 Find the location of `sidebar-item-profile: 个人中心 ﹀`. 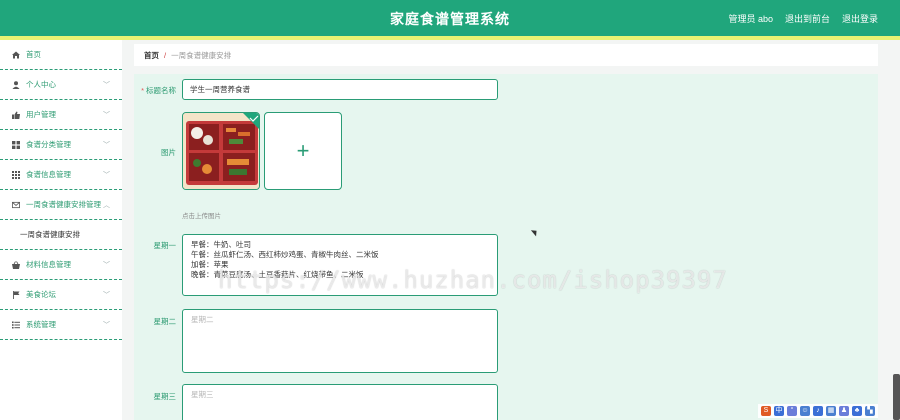

sidebar-item-profile: 个人中心 ﹀ is located at coordinates (61, 85).